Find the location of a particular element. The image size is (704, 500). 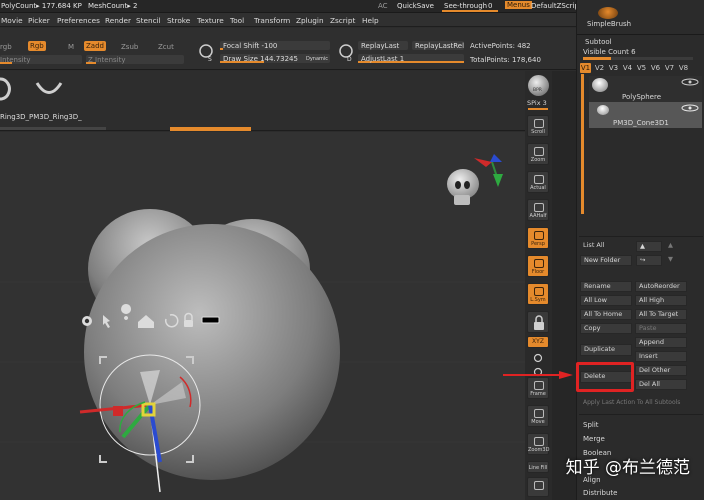

append-button: Append is located at coordinates (661, 342).